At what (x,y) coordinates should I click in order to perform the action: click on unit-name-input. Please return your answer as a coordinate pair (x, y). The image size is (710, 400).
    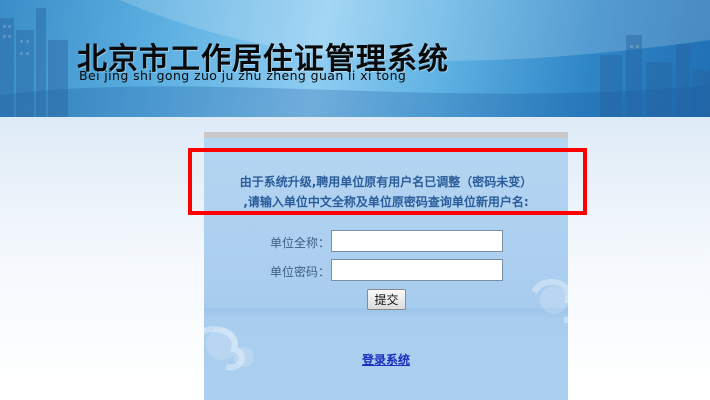
    Looking at the image, I should click on (417, 241).